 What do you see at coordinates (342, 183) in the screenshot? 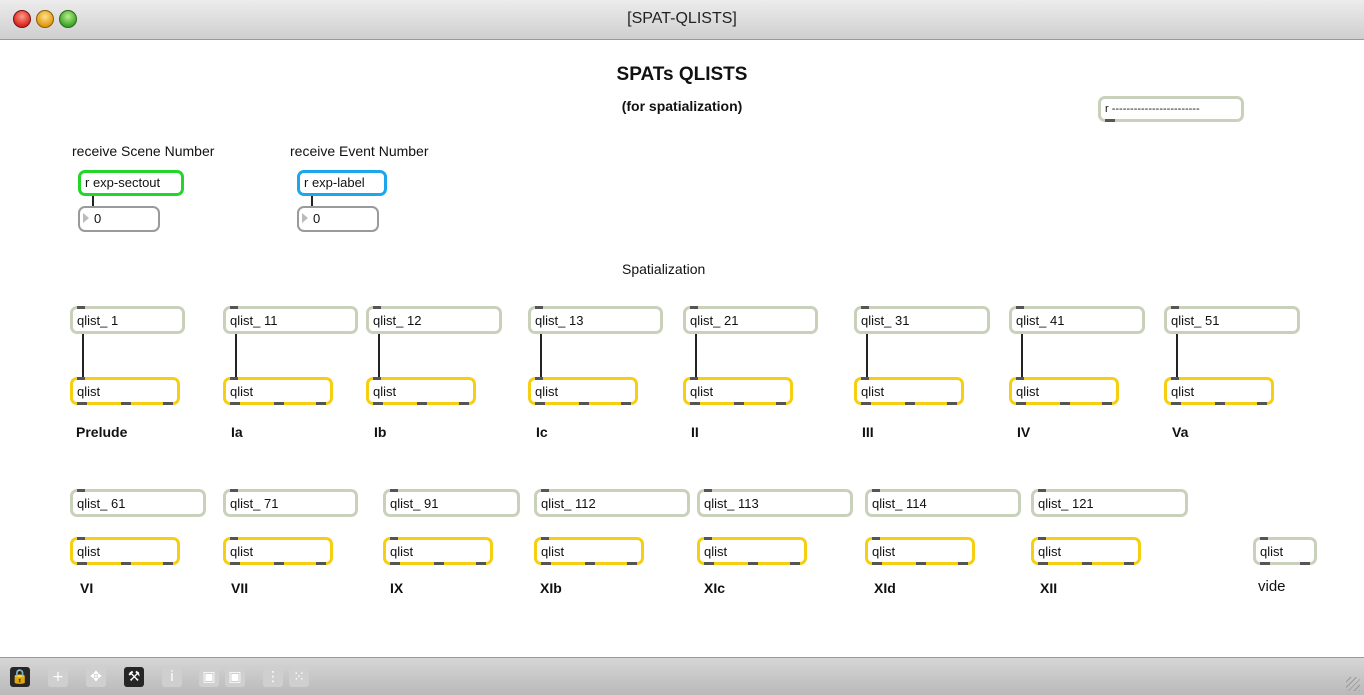
I see `receive-event-object: r exp-label` at bounding box center [342, 183].